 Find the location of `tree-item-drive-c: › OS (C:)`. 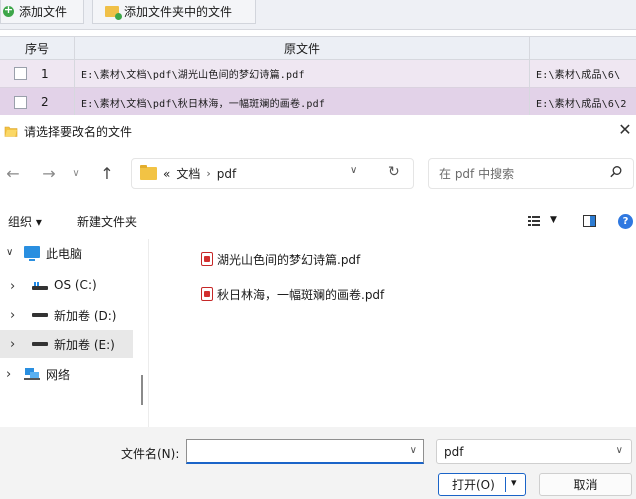

tree-item-drive-c: › OS (C:) is located at coordinates (66, 286).